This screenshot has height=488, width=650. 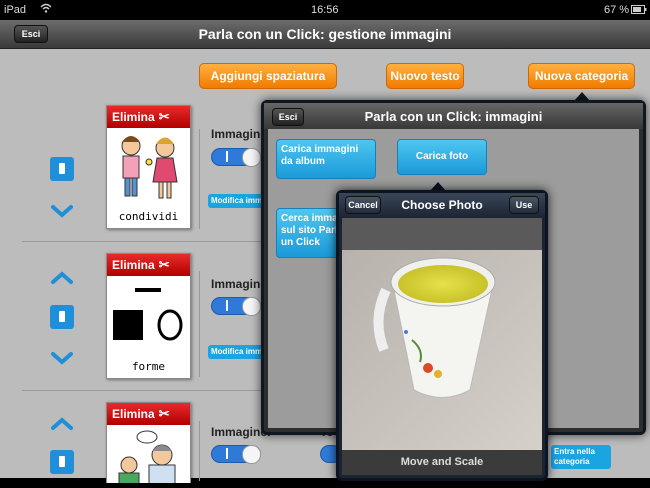 I want to click on share-picture, so click(x=149, y=167).